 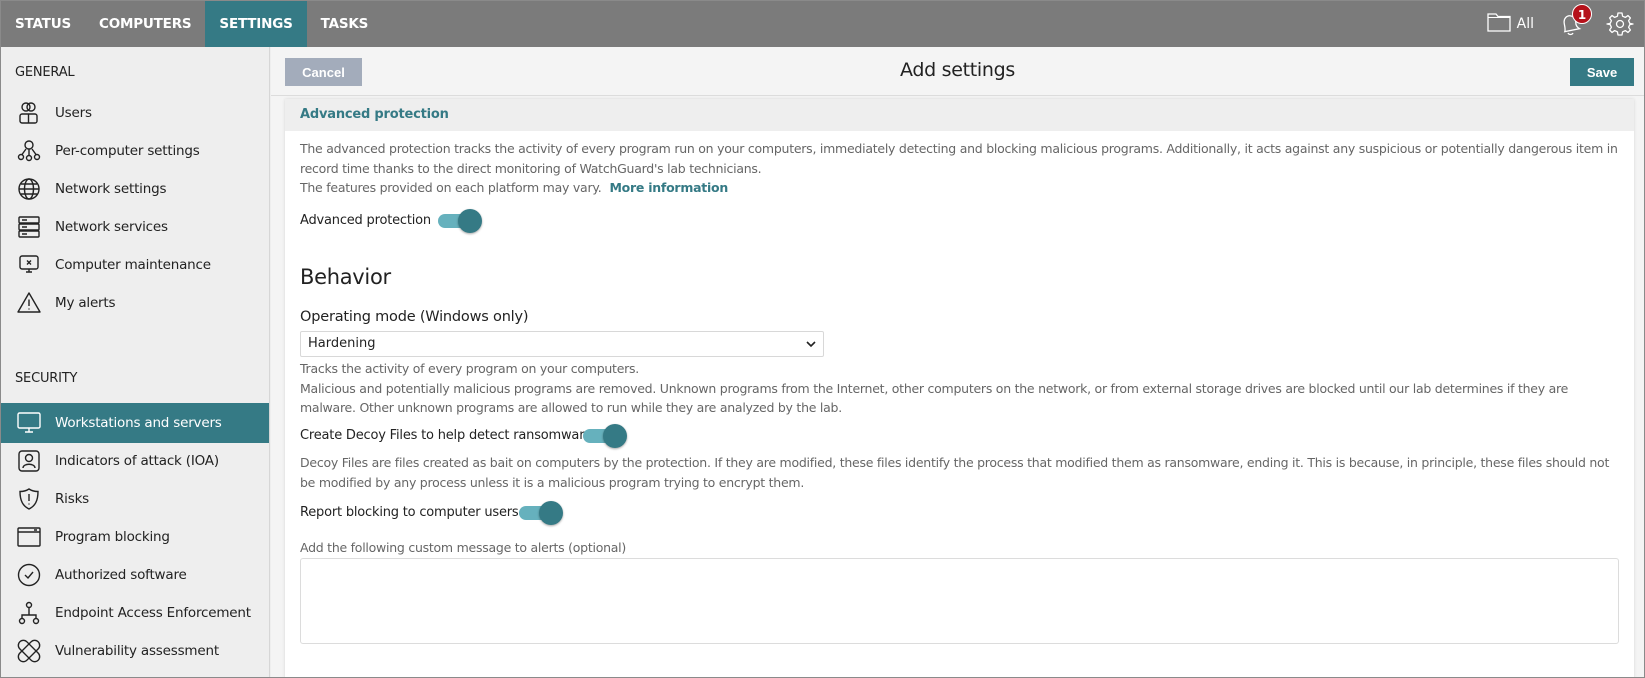 I want to click on sidebar-item-network-settings: Network settings, so click(x=135, y=189).